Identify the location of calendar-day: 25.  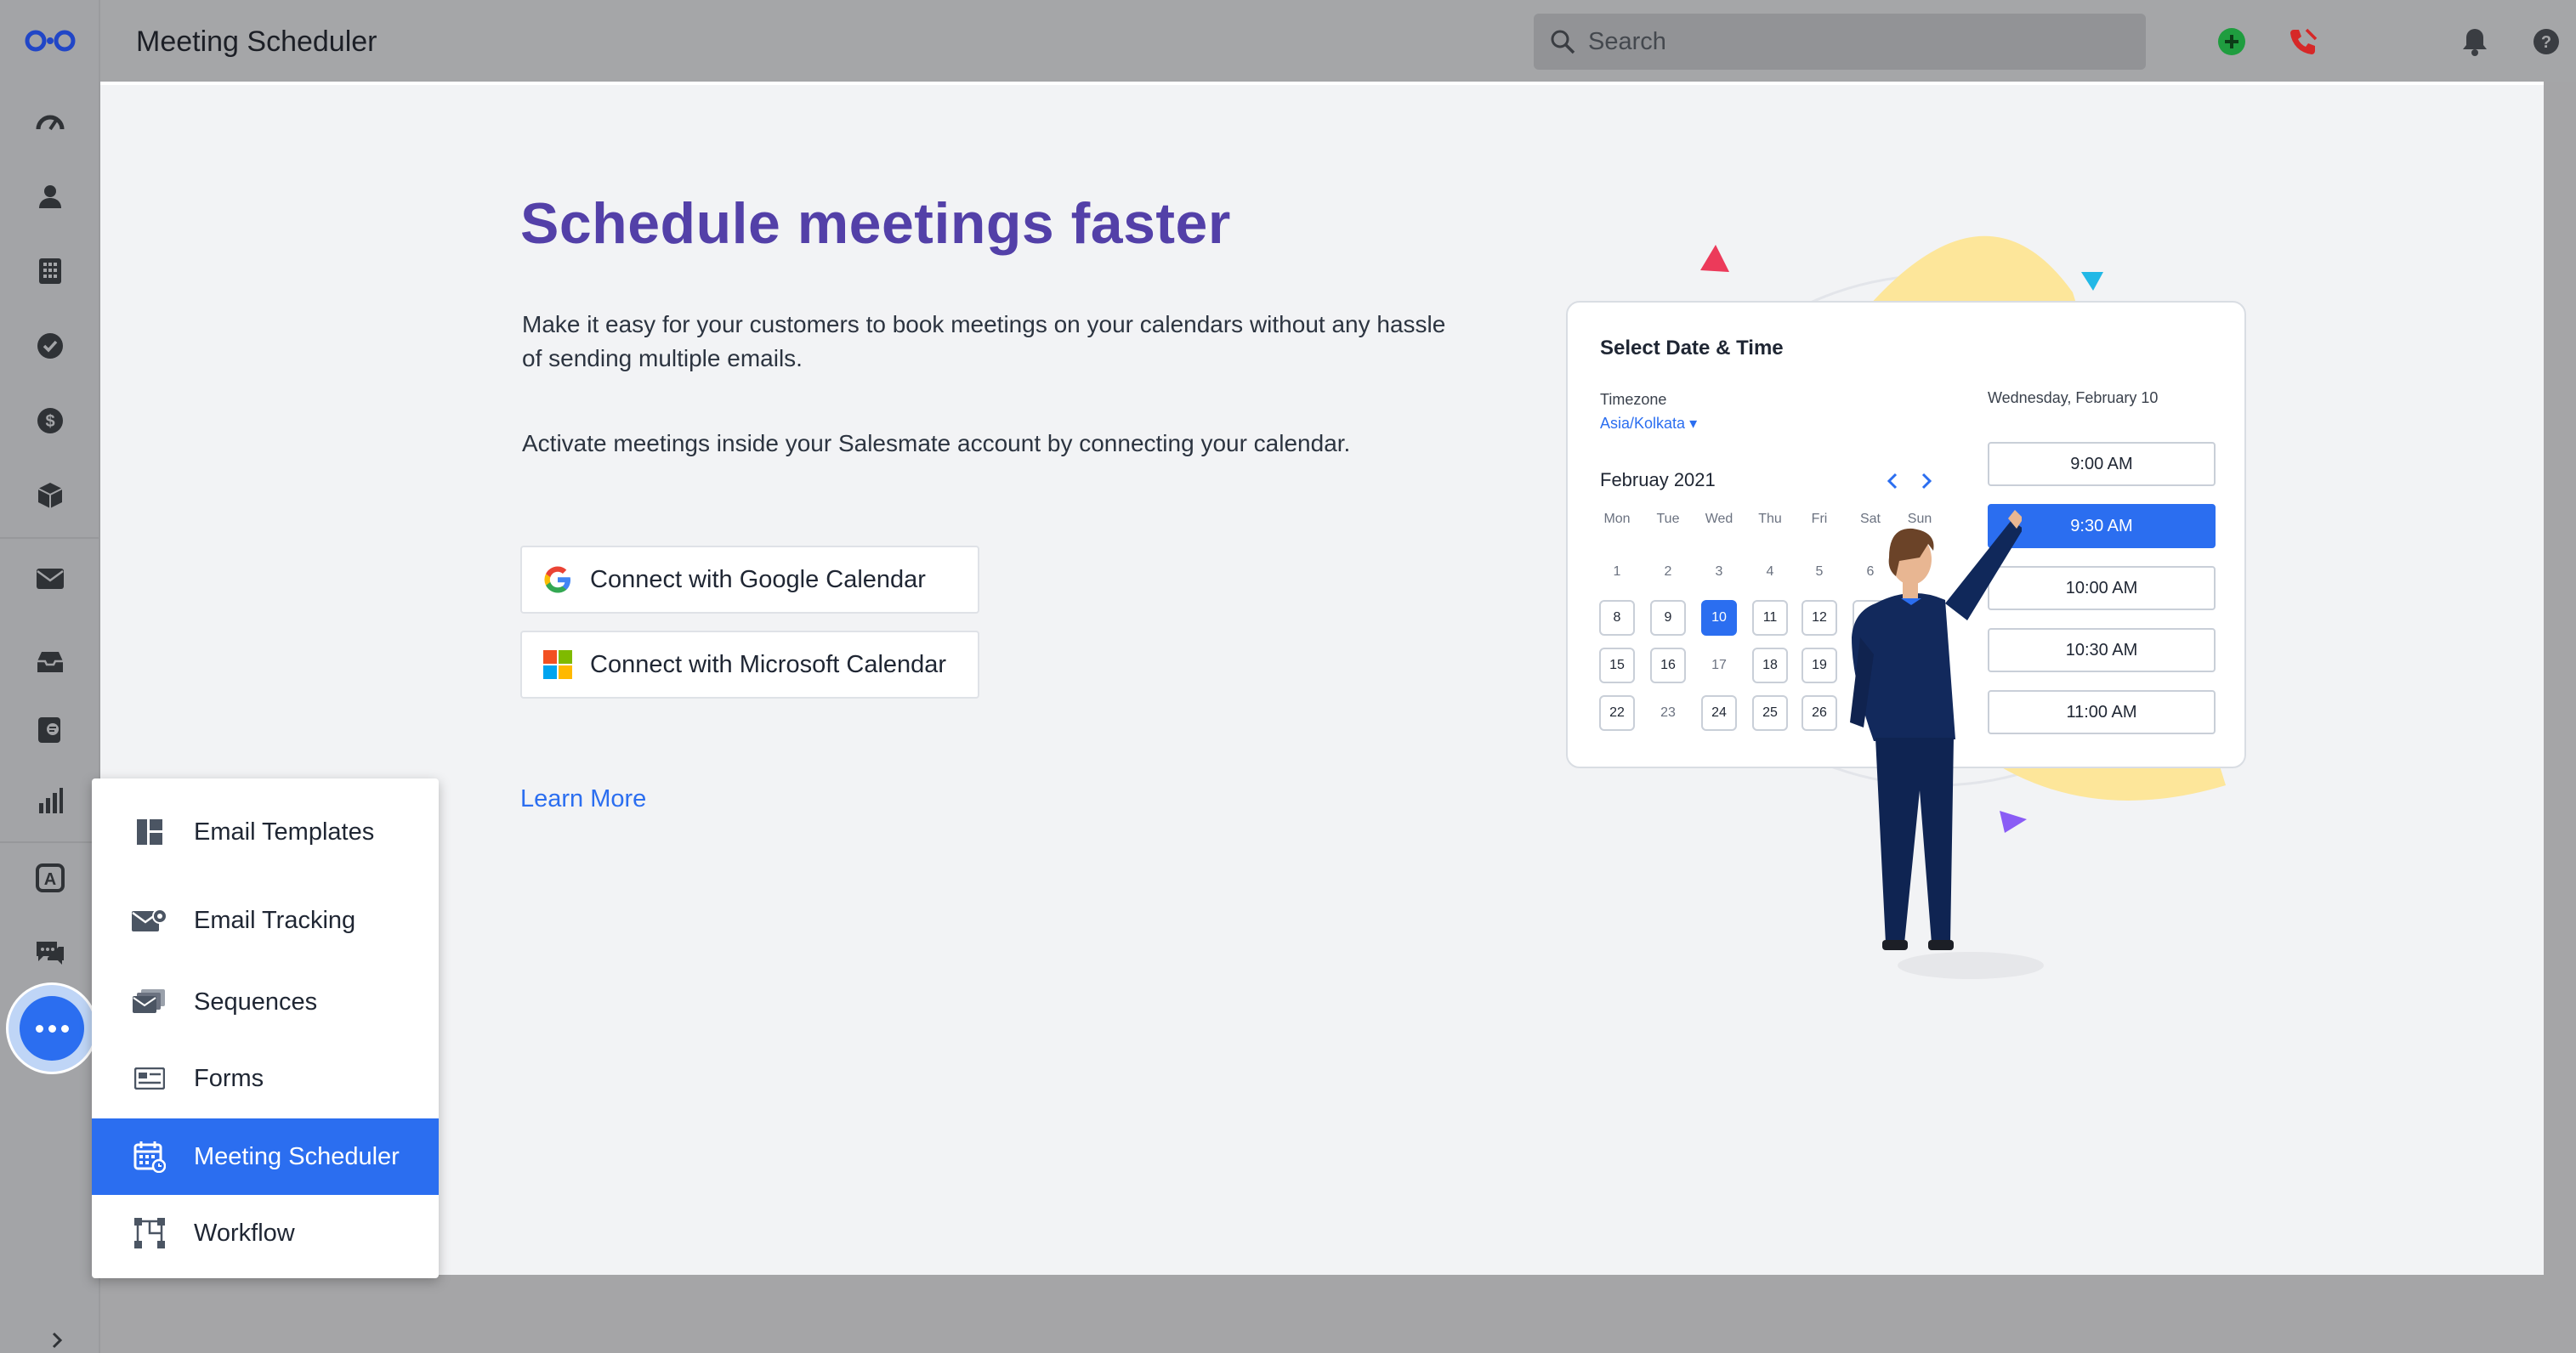
(1770, 713).